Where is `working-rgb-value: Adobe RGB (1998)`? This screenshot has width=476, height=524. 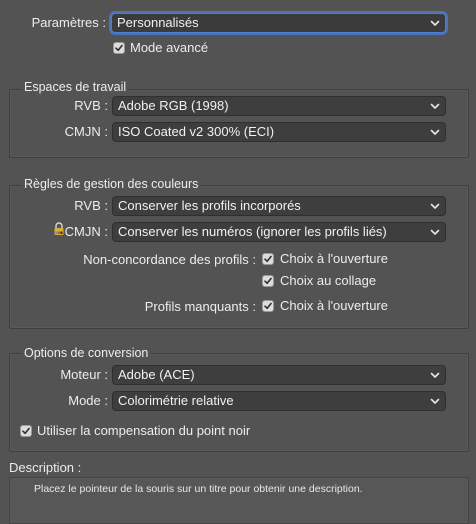 working-rgb-value: Adobe RGB (1998) is located at coordinates (173, 105).